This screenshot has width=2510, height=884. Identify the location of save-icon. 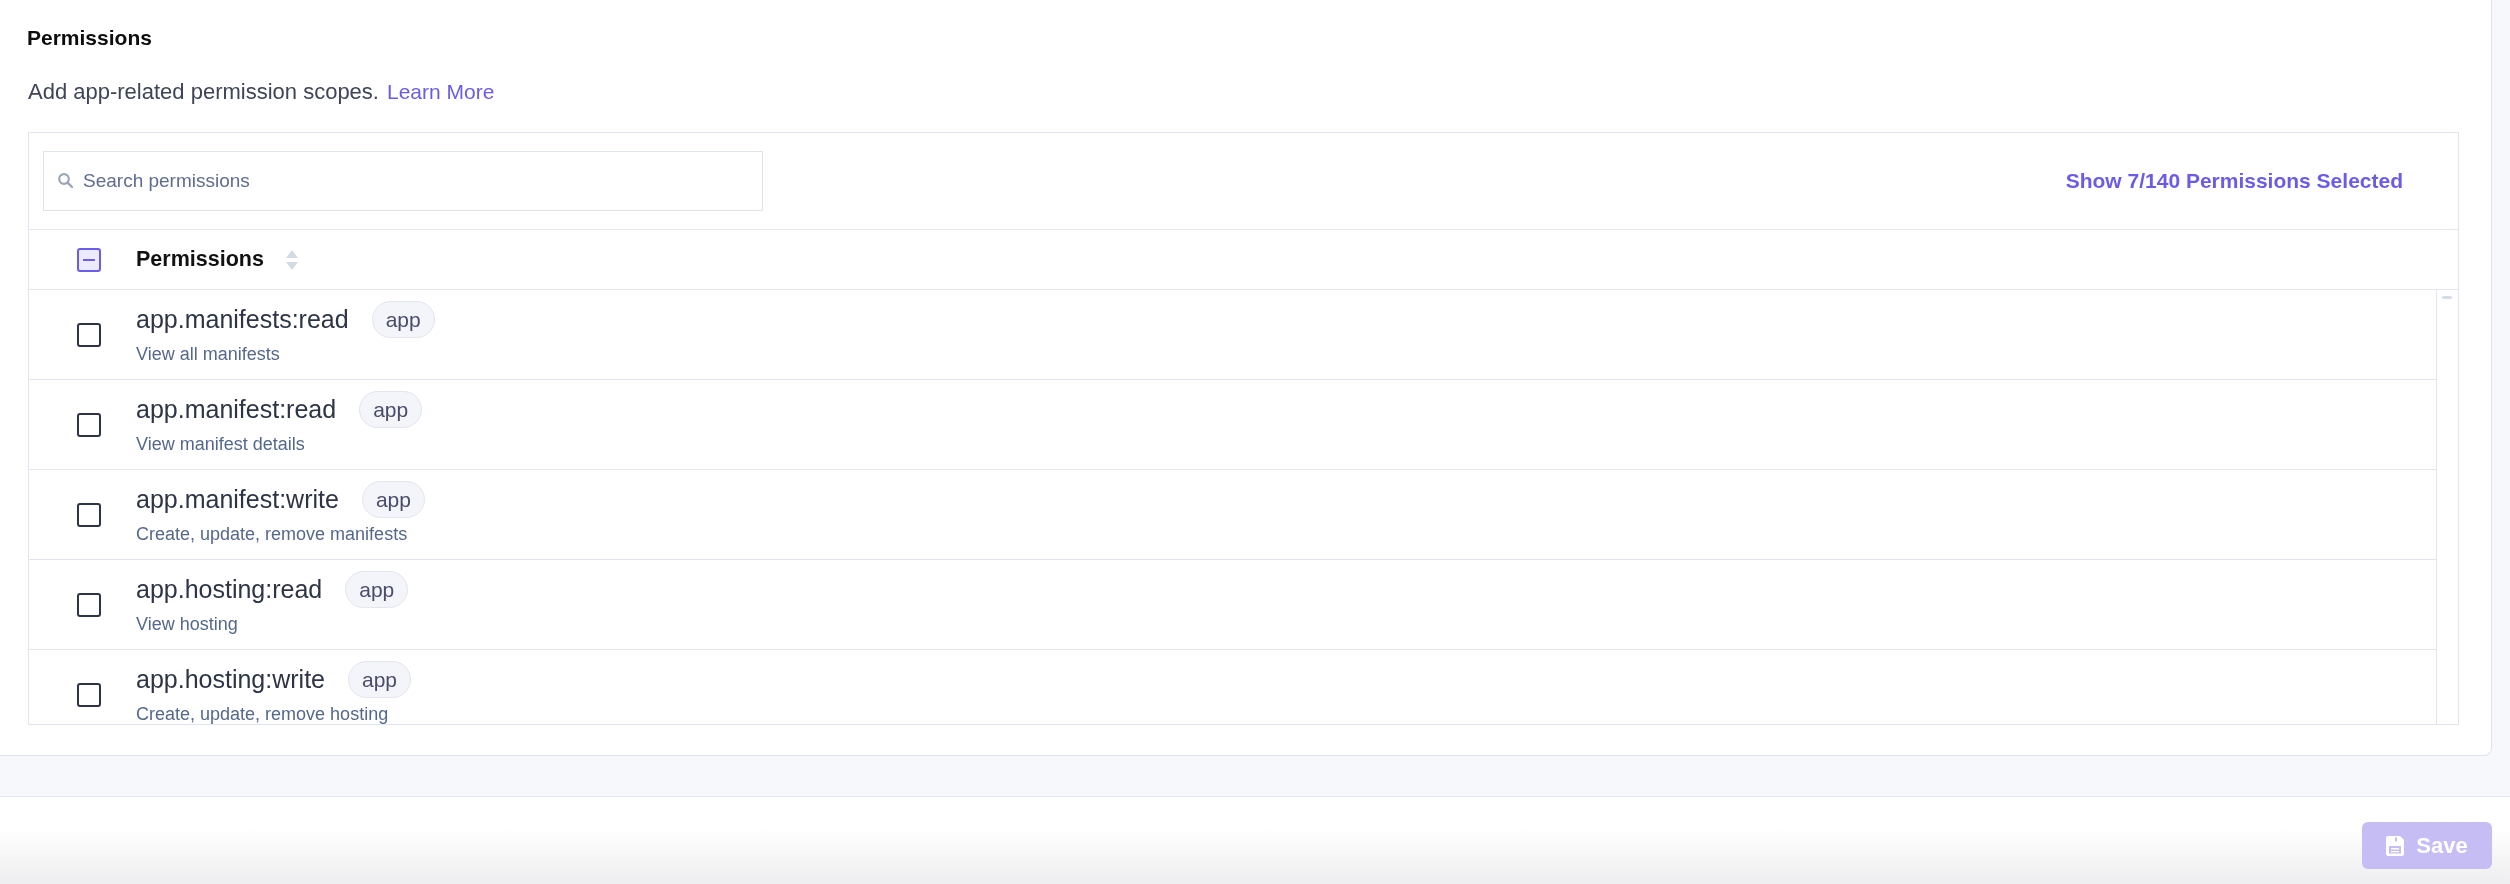
(2395, 845).